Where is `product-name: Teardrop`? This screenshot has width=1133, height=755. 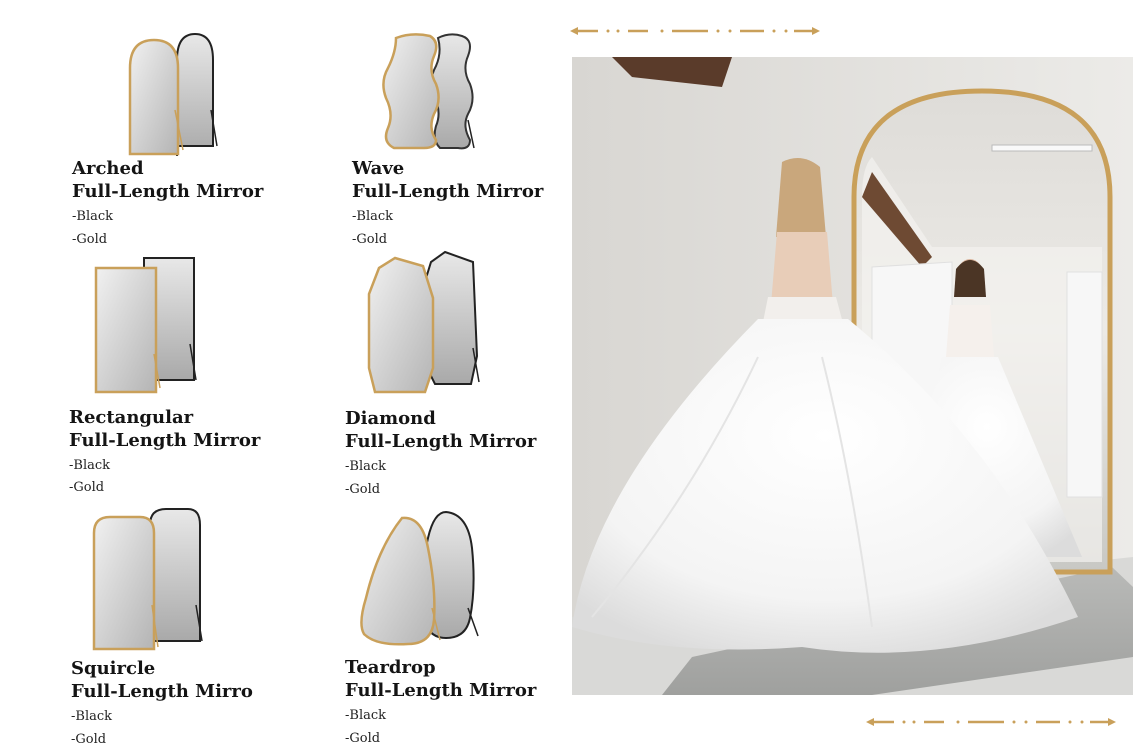
product-name: Teardrop is located at coordinates (390, 667).